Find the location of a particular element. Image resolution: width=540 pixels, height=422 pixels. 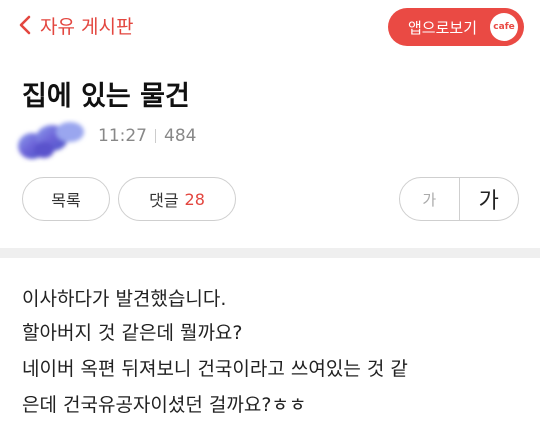

chevron-left-icon is located at coordinates (25, 25).